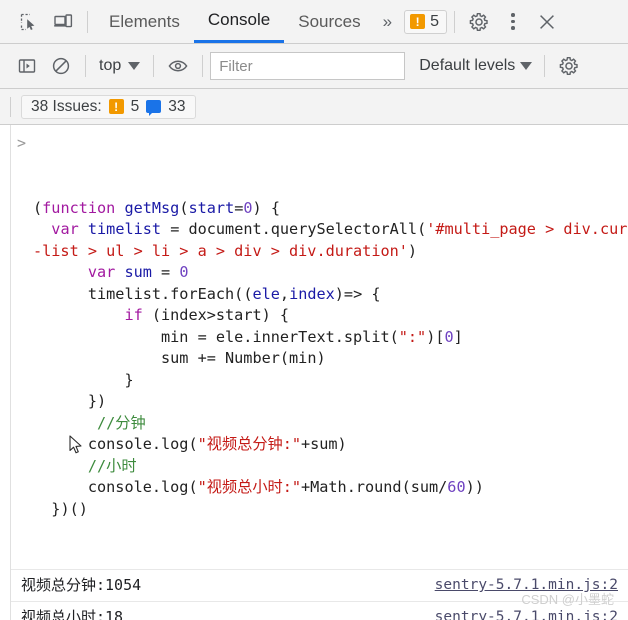  I want to click on code-line: }, so click(330, 381).